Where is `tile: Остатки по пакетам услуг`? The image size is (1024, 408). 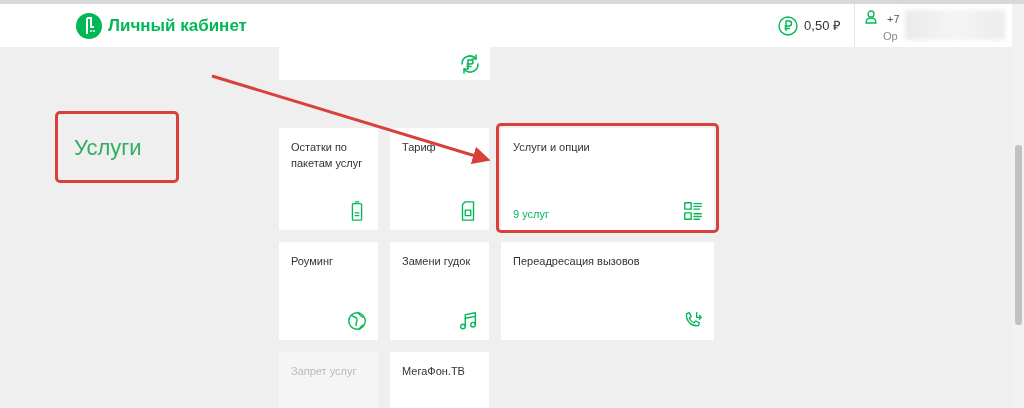 tile: Остатки по пакетам услуг is located at coordinates (328, 179).